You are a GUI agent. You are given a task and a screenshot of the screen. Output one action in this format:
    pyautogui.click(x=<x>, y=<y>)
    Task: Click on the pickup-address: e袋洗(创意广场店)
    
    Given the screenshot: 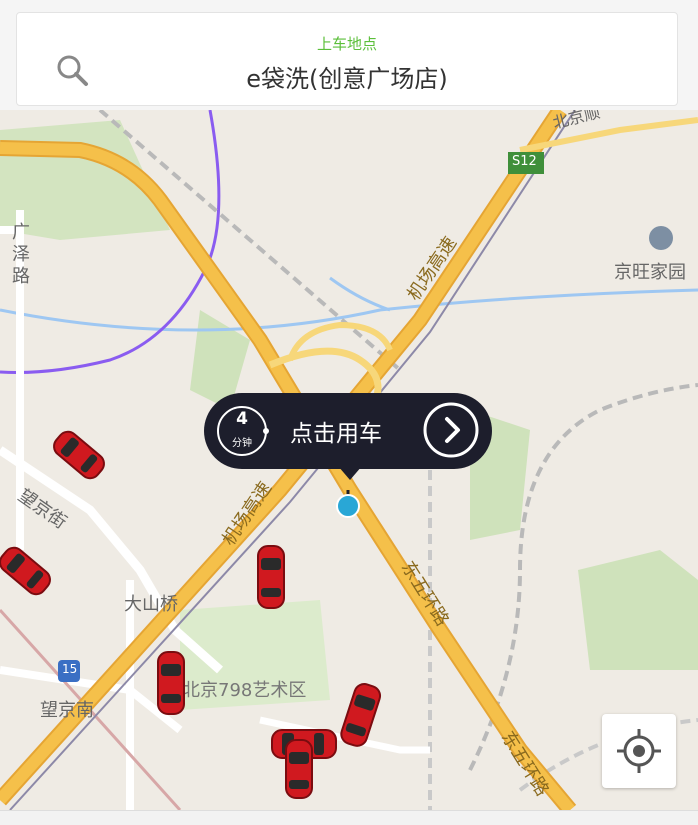 What is the action you would take?
    pyautogui.click(x=347, y=76)
    